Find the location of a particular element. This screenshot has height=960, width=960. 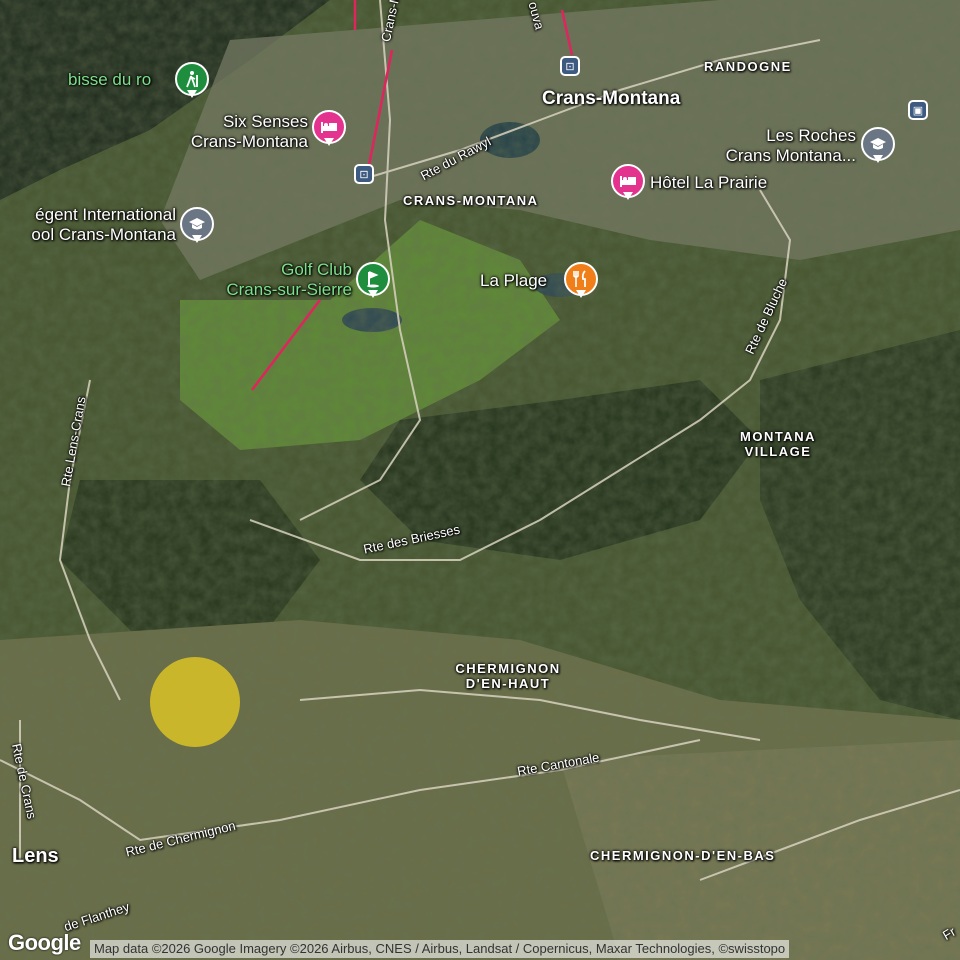

poi-regent-school is located at coordinates (197, 225).